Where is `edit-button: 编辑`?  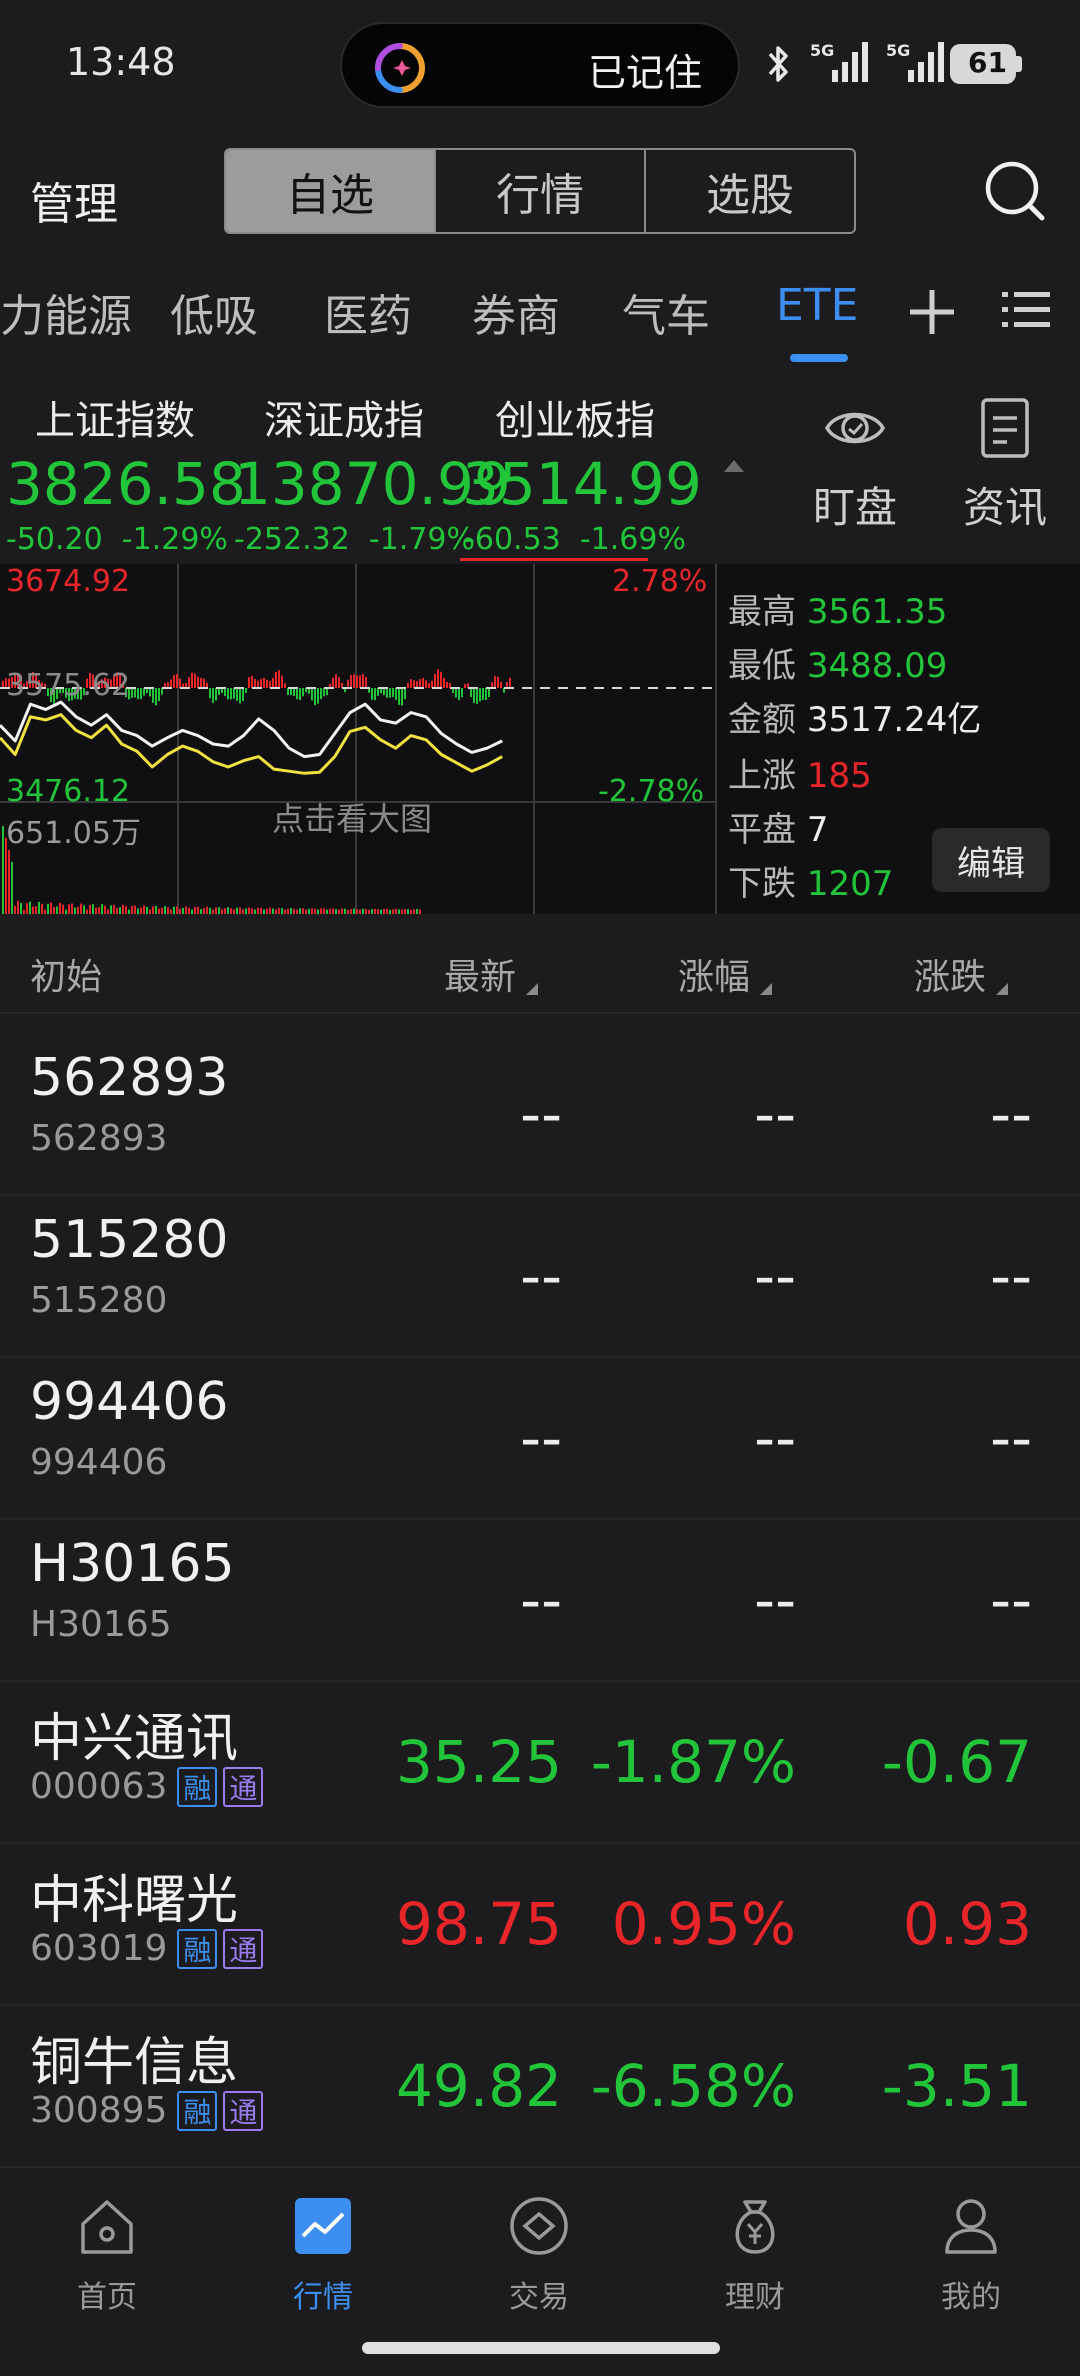
edit-button: 编辑 is located at coordinates (991, 860).